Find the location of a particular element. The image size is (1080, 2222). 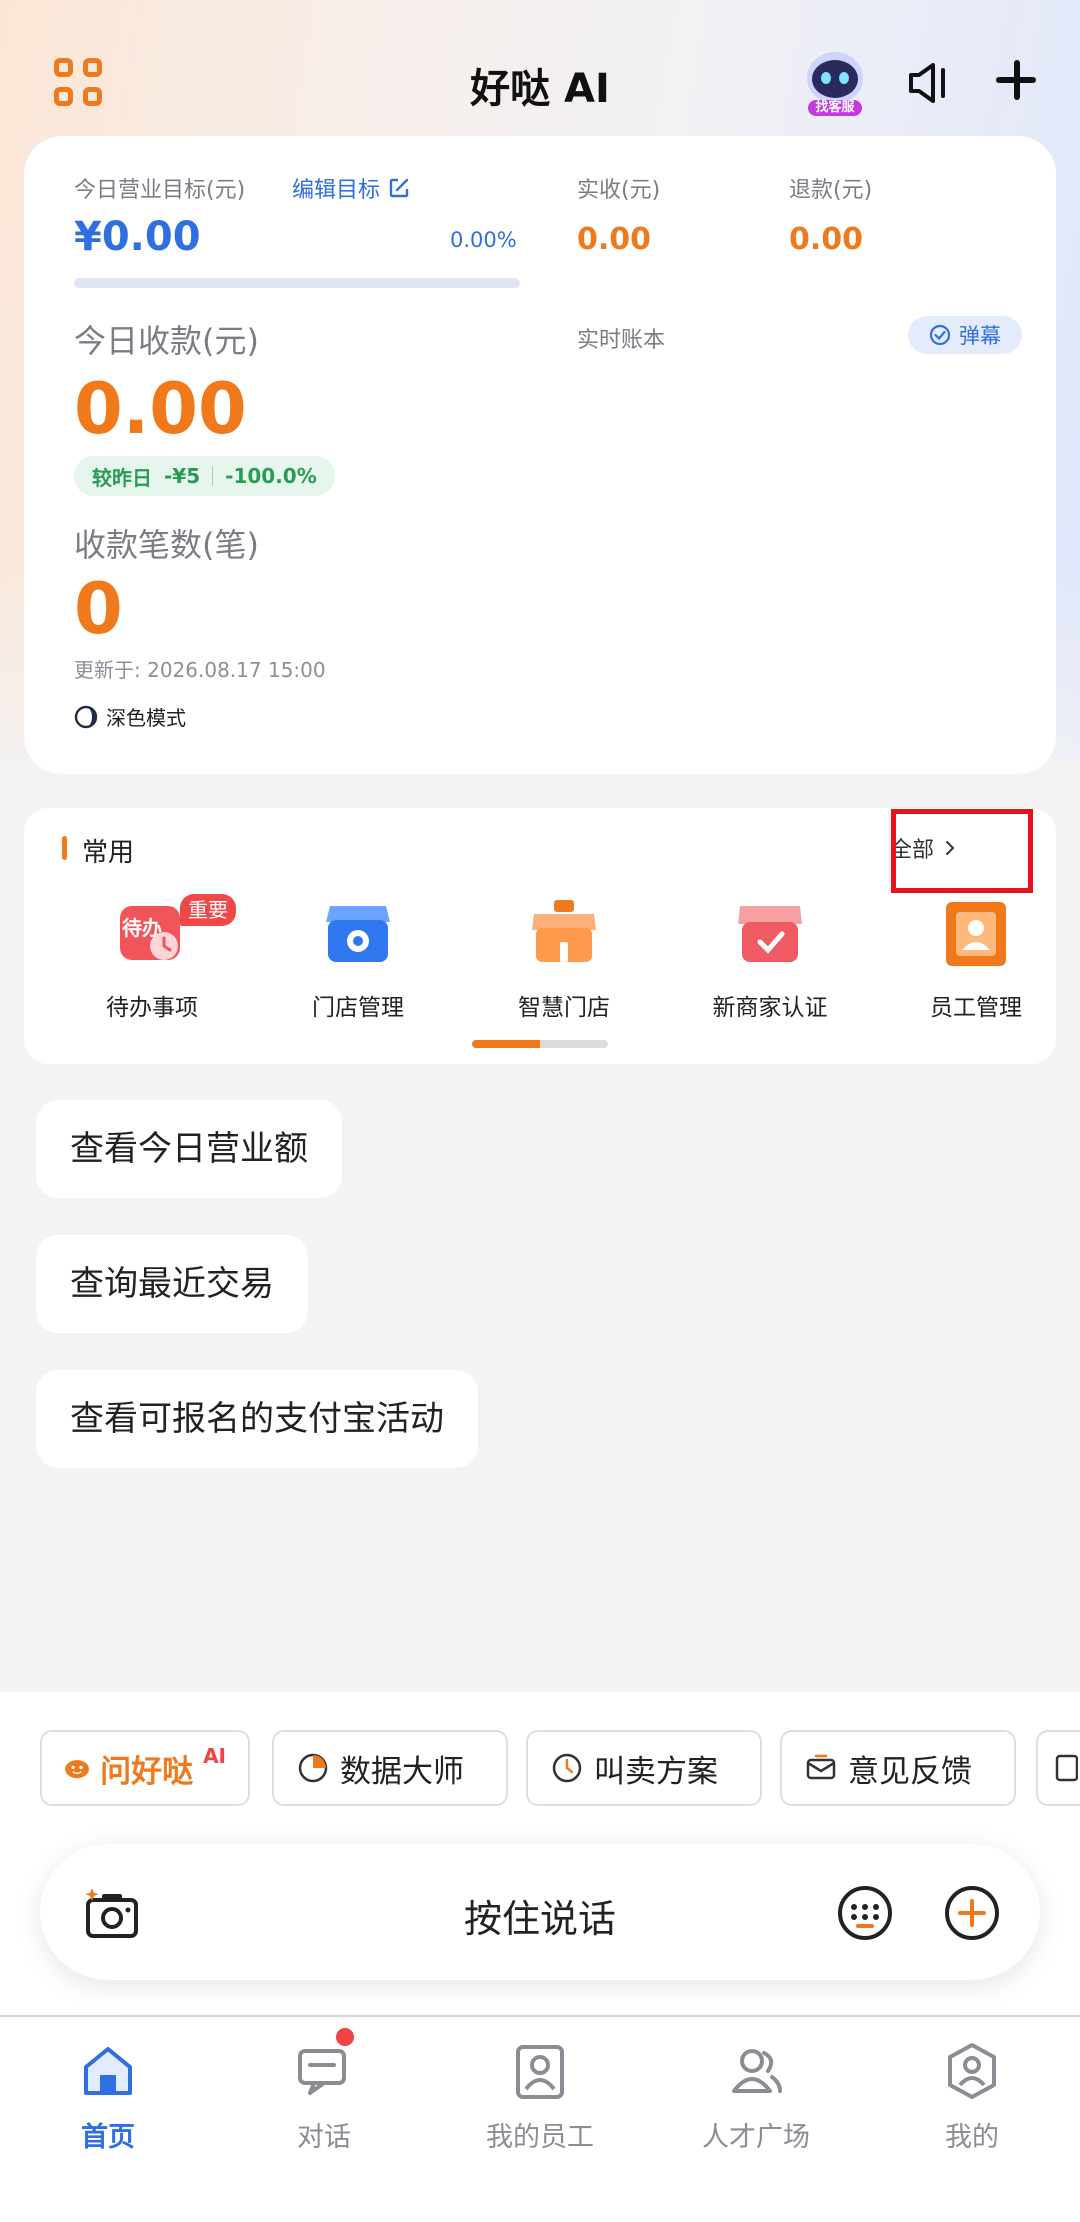

compare-label: 较昨日 is located at coordinates (122, 477).